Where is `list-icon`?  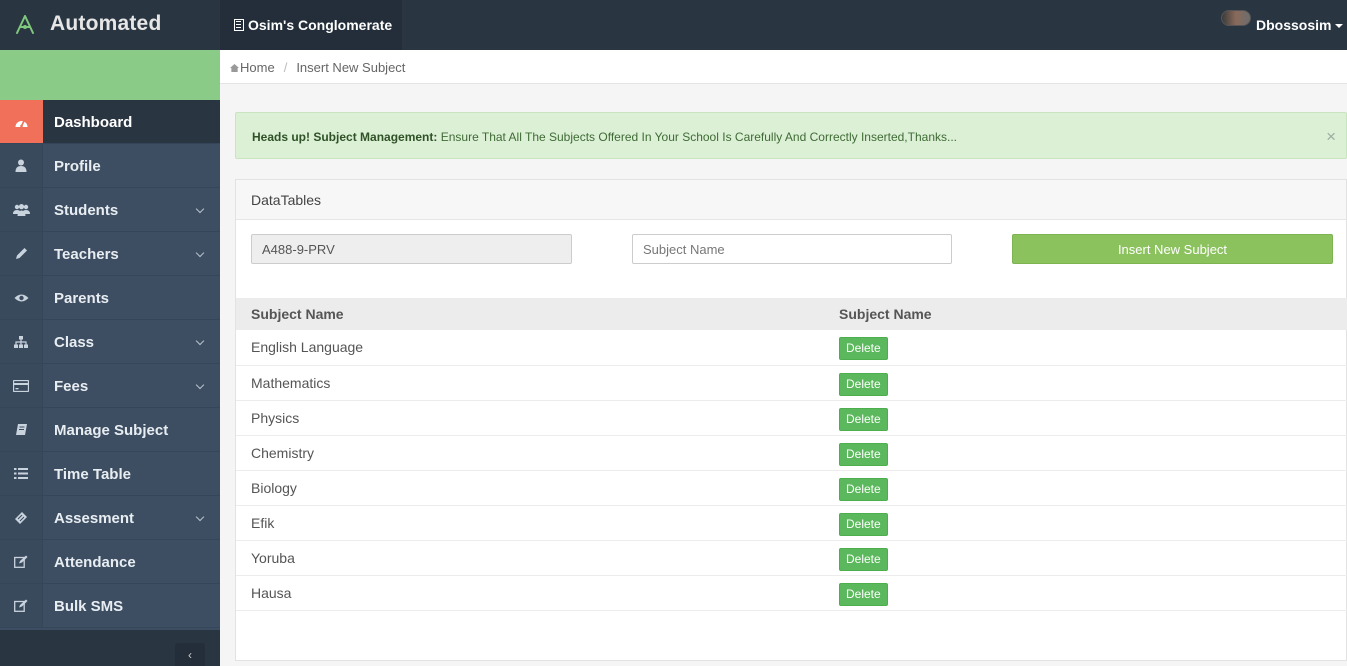 list-icon is located at coordinates (21, 473).